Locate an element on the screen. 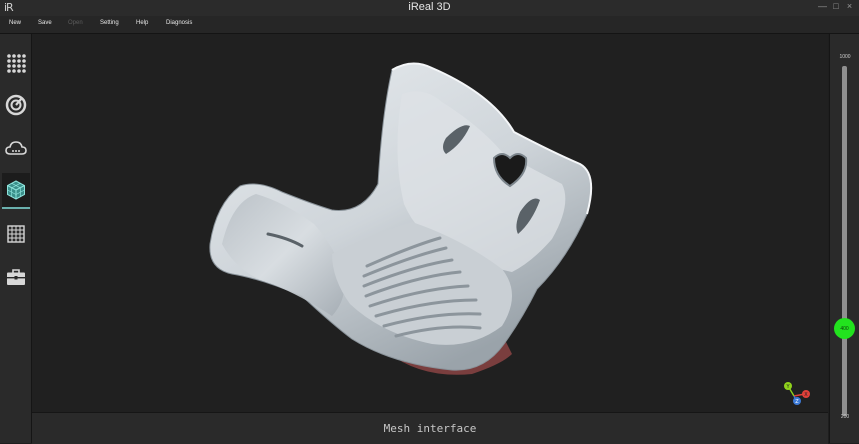 The width and height of the screenshot is (859, 444). title-bar: iR iReal 3D — □ × is located at coordinates (429, 8).